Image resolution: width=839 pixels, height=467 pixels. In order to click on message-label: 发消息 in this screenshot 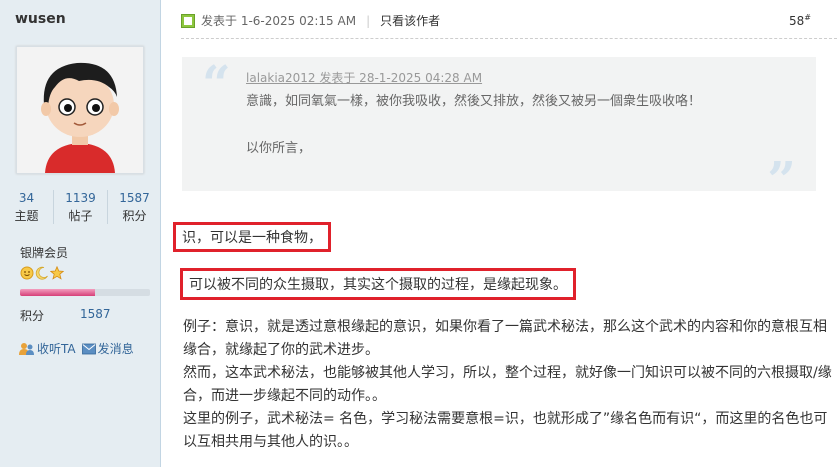, I will do `click(115, 349)`.